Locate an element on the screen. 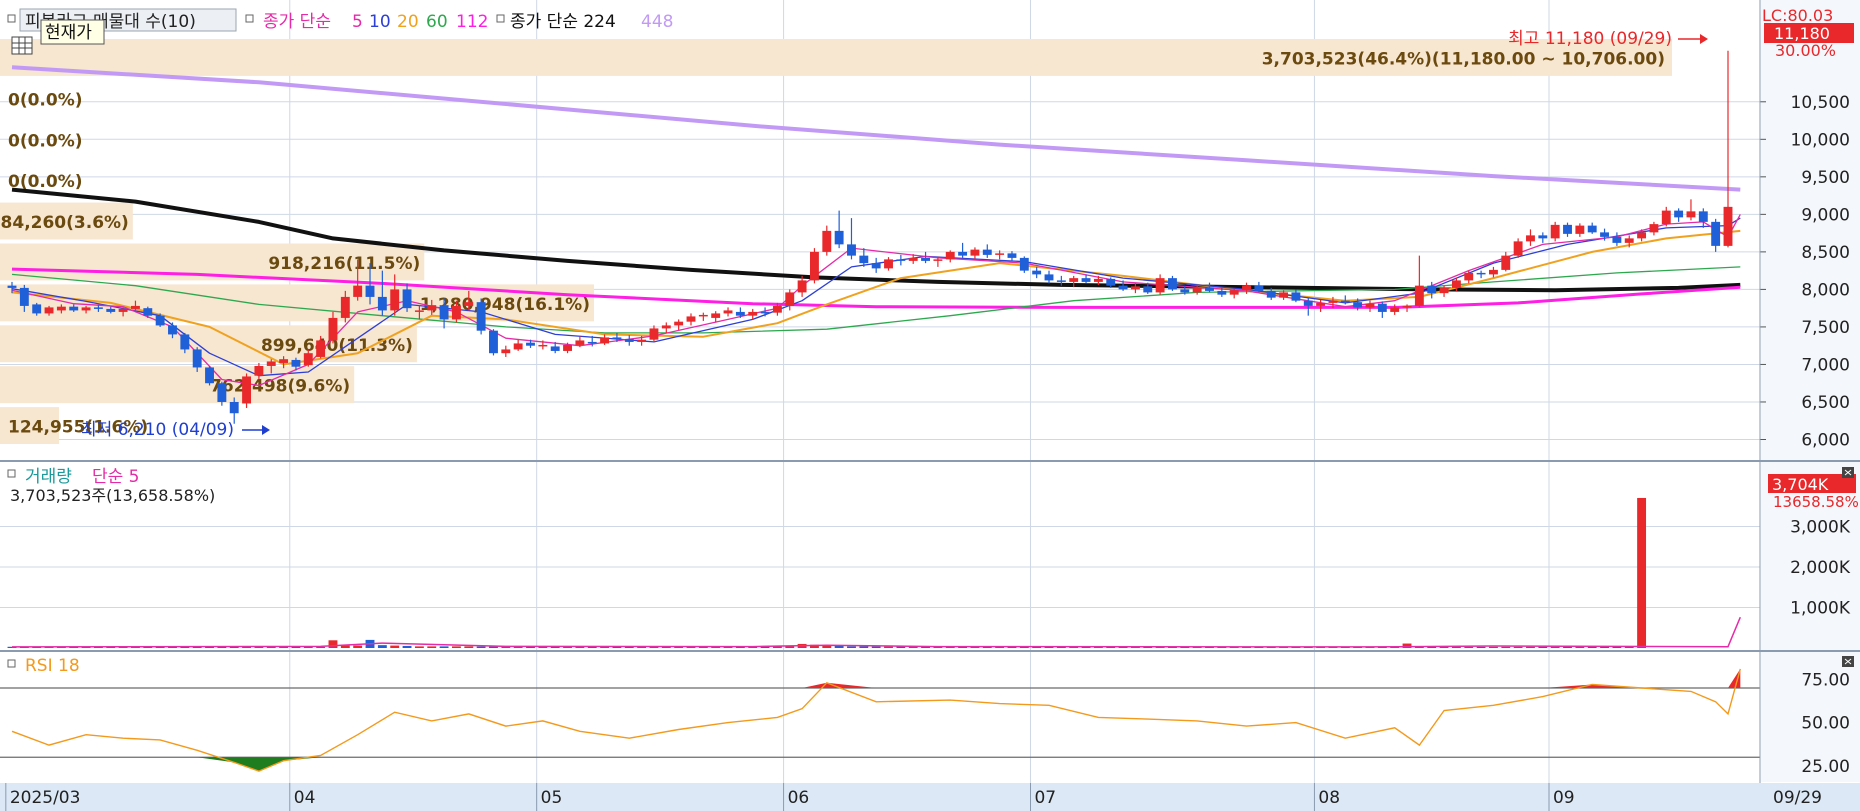  ma-period-60: 60 is located at coordinates (437, 22).